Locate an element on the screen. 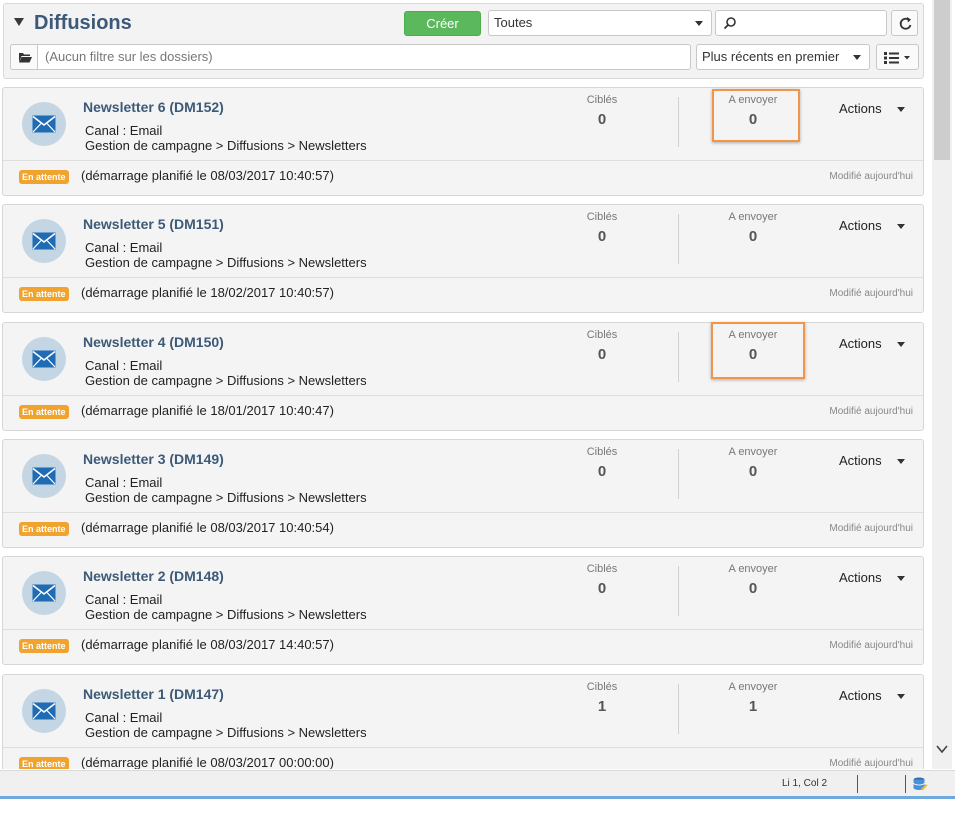 The height and width of the screenshot is (839, 955). folder-open-icon is located at coordinates (25, 58).